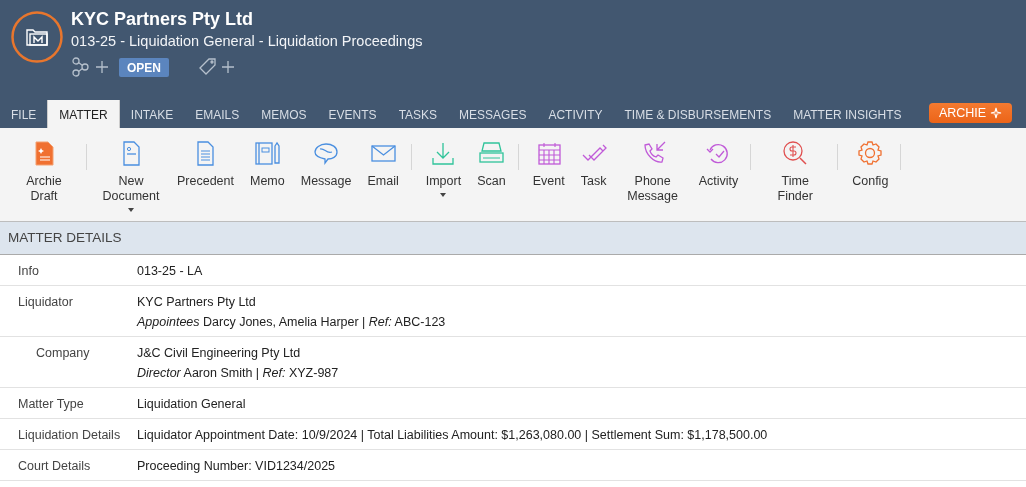 This screenshot has height=487, width=1026. I want to click on tab: FILE, so click(24, 114).